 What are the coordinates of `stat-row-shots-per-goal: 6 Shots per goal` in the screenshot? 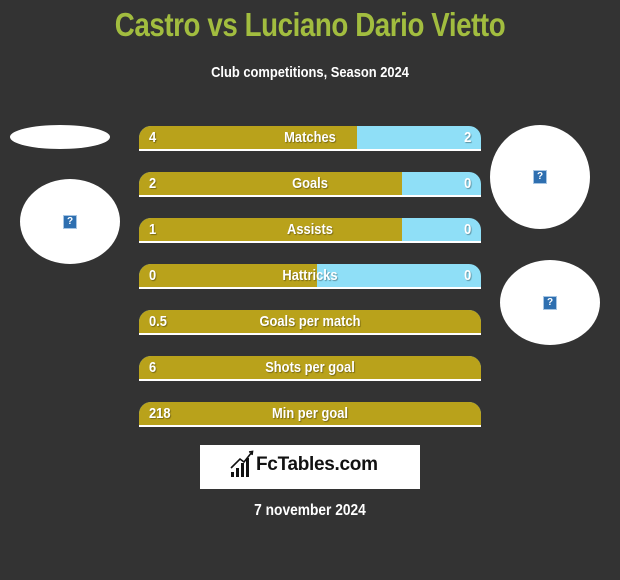 It's located at (310, 368).